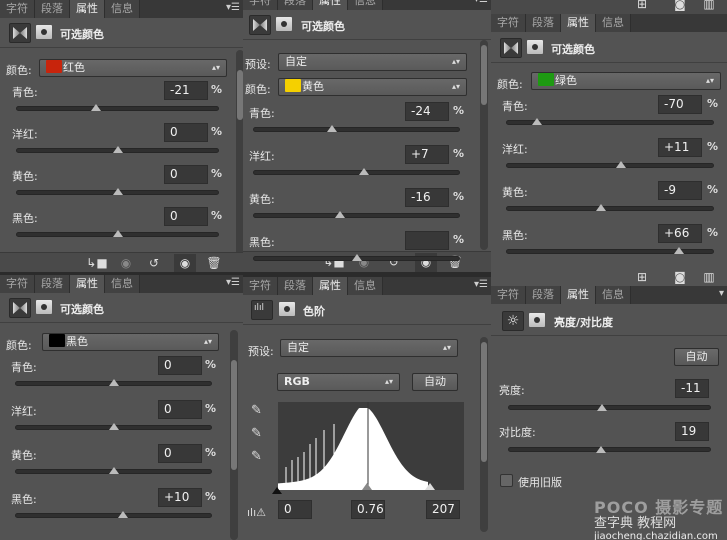 The width and height of the screenshot is (727, 540). What do you see at coordinates (133, 68) in the screenshot?
I see `color-select: 红色 ▴▾` at bounding box center [133, 68].